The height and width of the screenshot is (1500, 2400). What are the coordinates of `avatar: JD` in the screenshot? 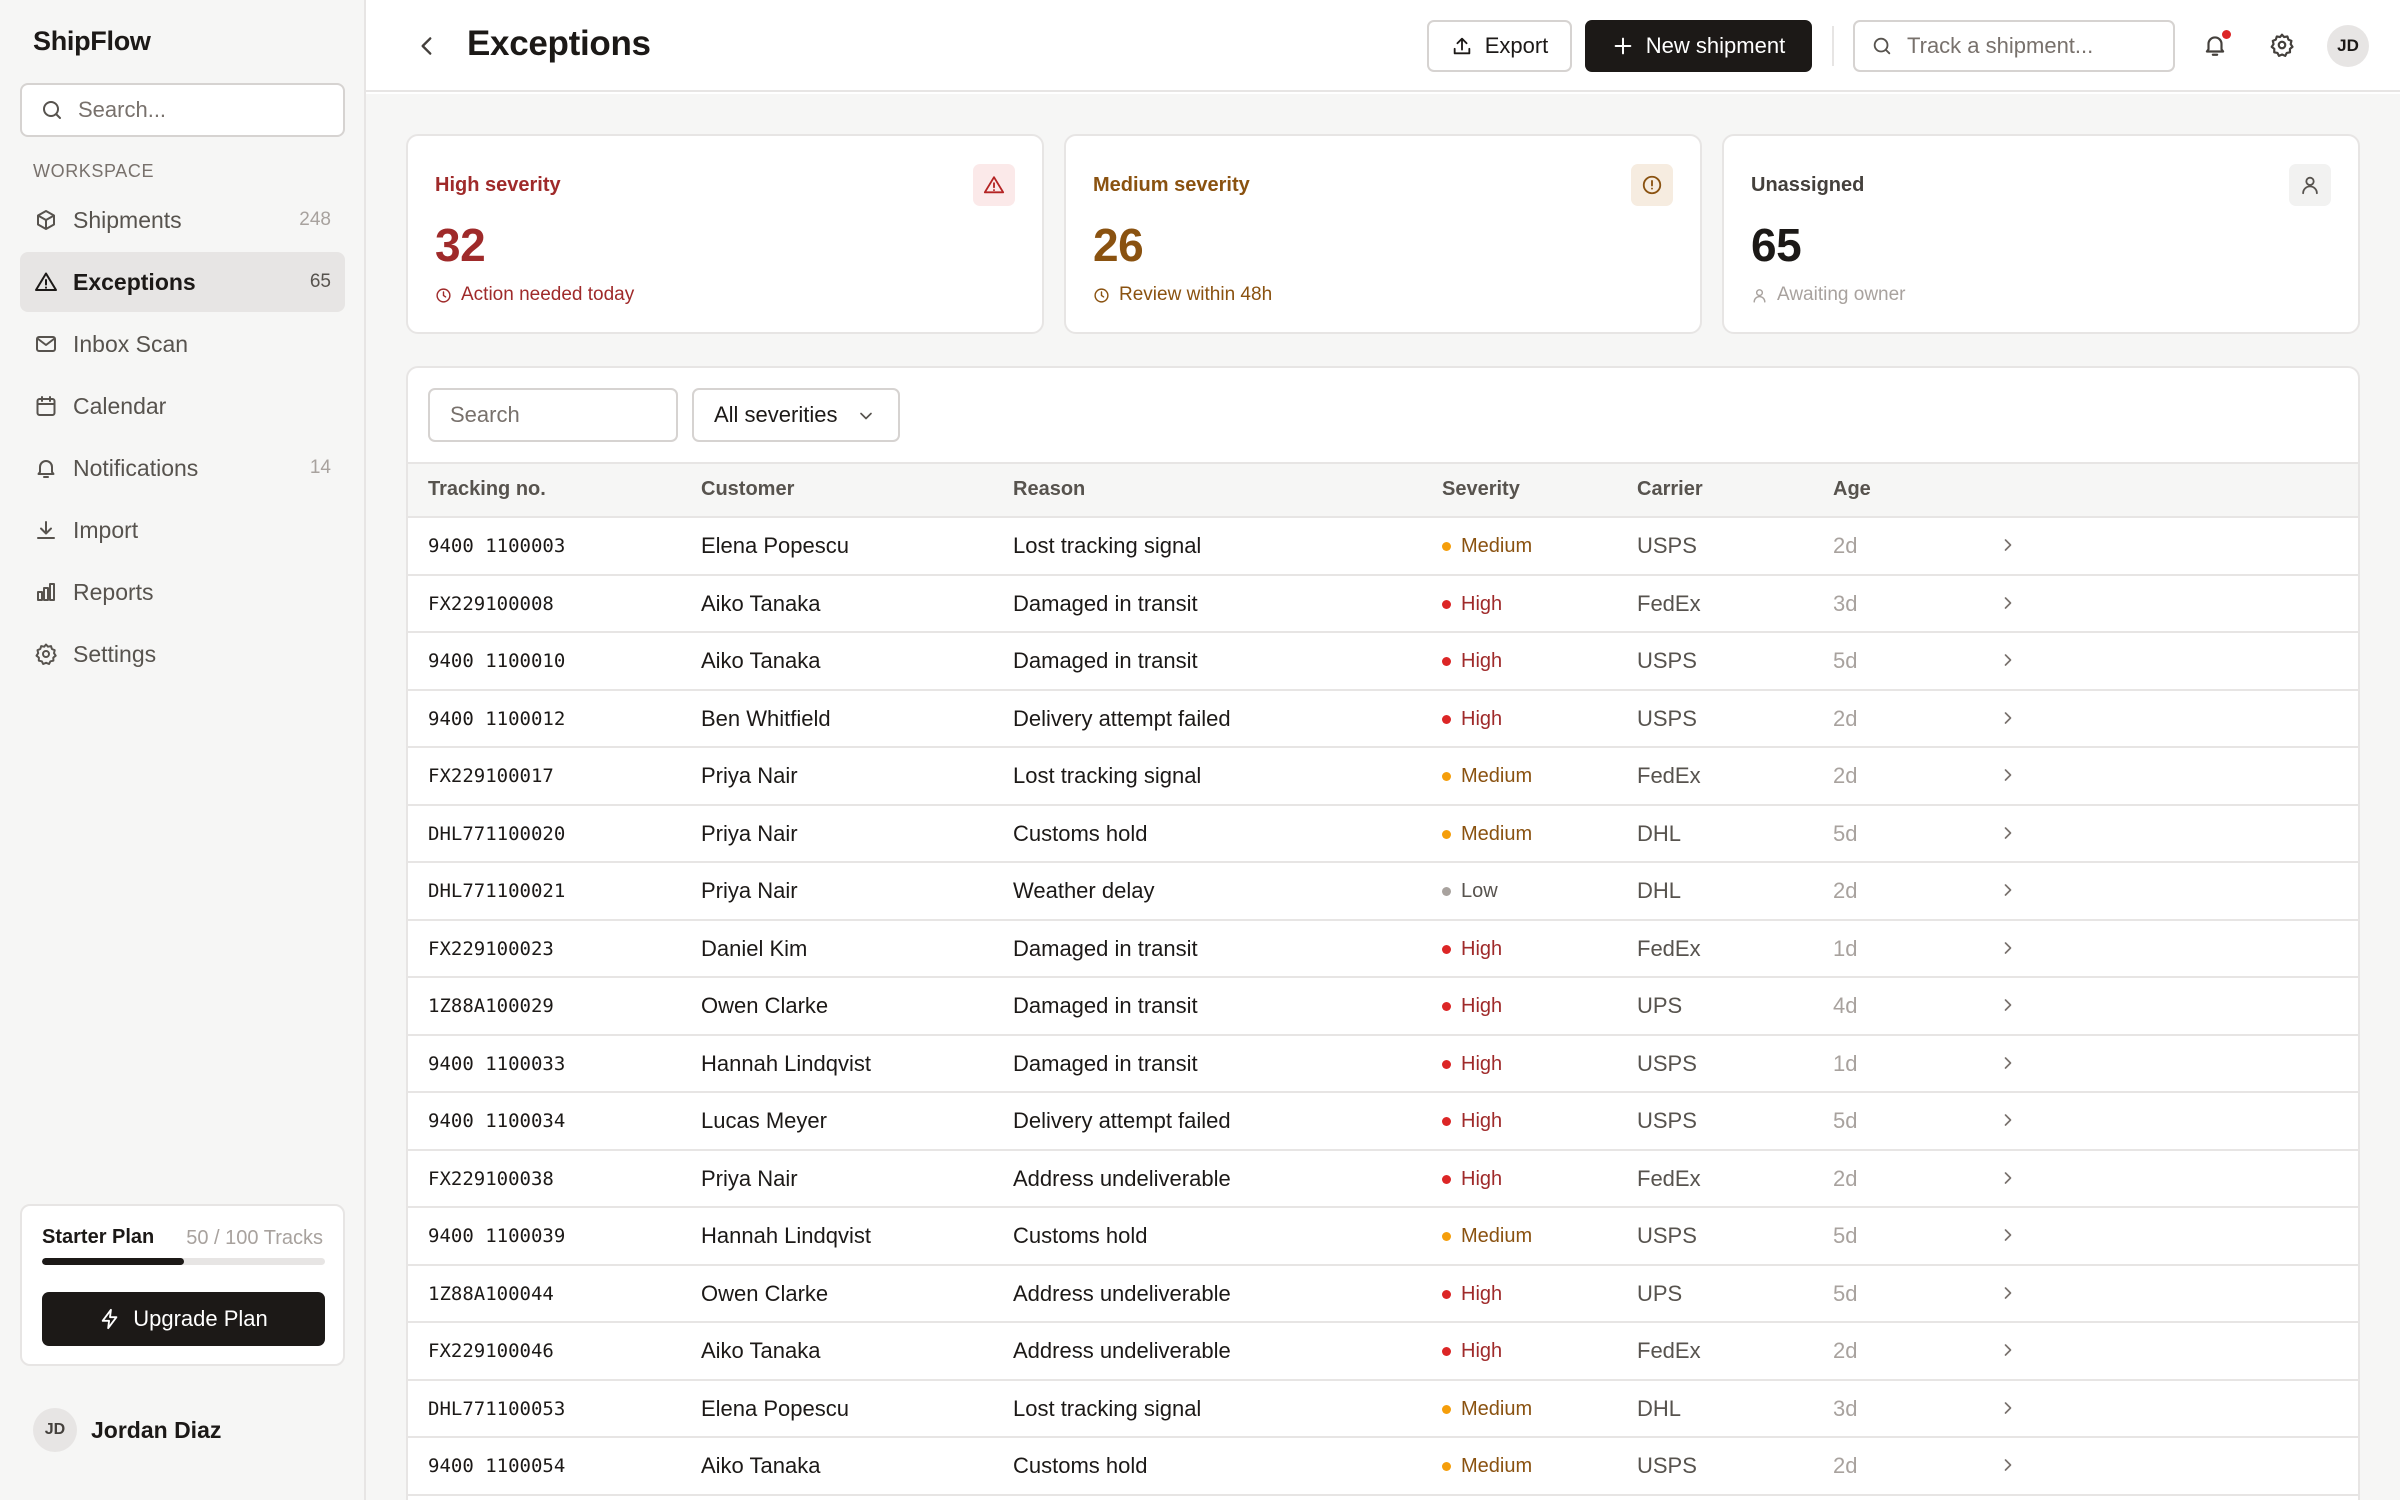 It's located at (2348, 46).